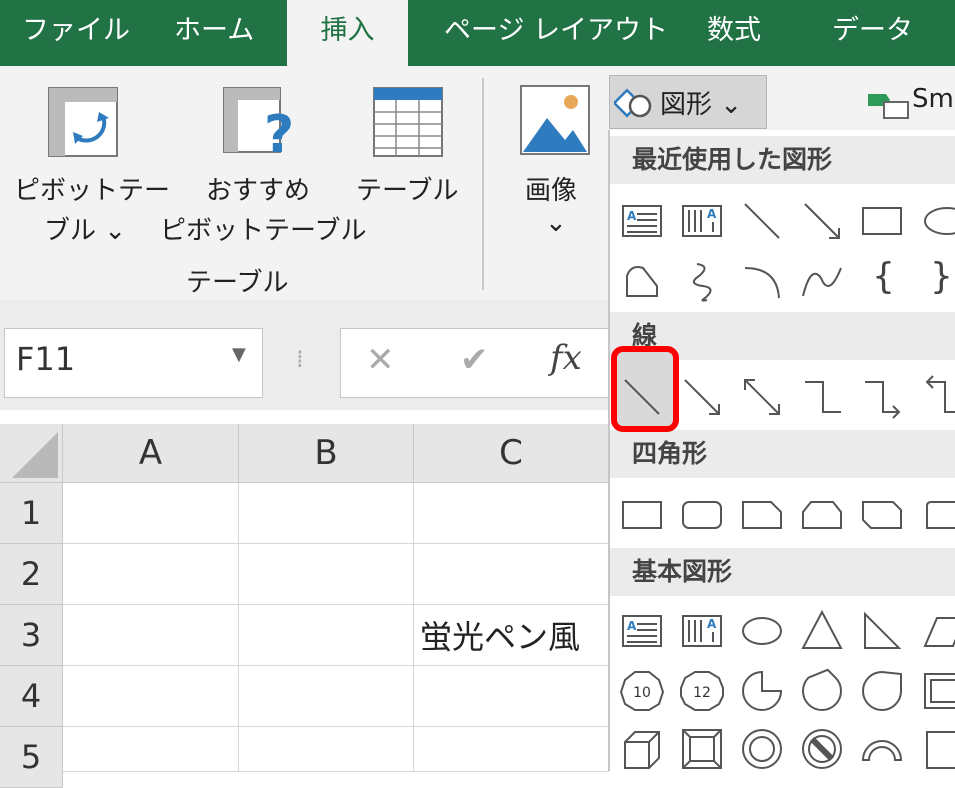 Image resolution: width=955 pixels, height=788 pixels. Describe the element at coordinates (326, 513) in the screenshot. I see `cell-b1` at that location.